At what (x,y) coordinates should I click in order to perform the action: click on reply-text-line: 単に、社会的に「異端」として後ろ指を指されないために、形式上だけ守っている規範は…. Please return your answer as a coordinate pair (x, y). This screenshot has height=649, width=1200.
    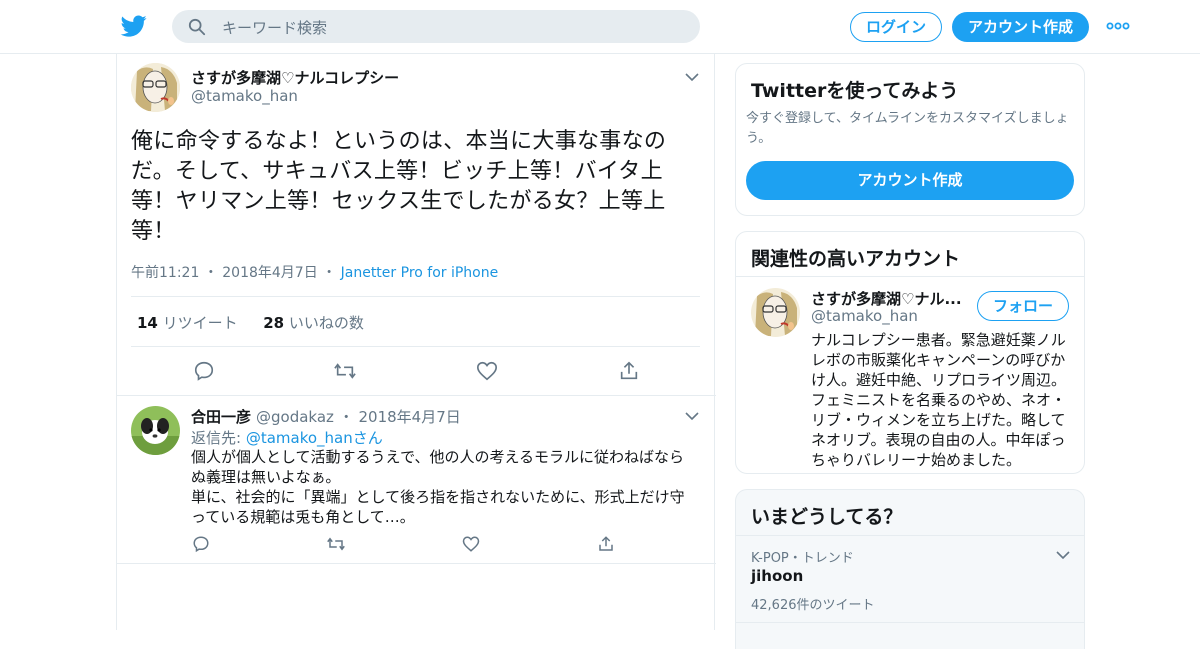
    Looking at the image, I should click on (438, 507).